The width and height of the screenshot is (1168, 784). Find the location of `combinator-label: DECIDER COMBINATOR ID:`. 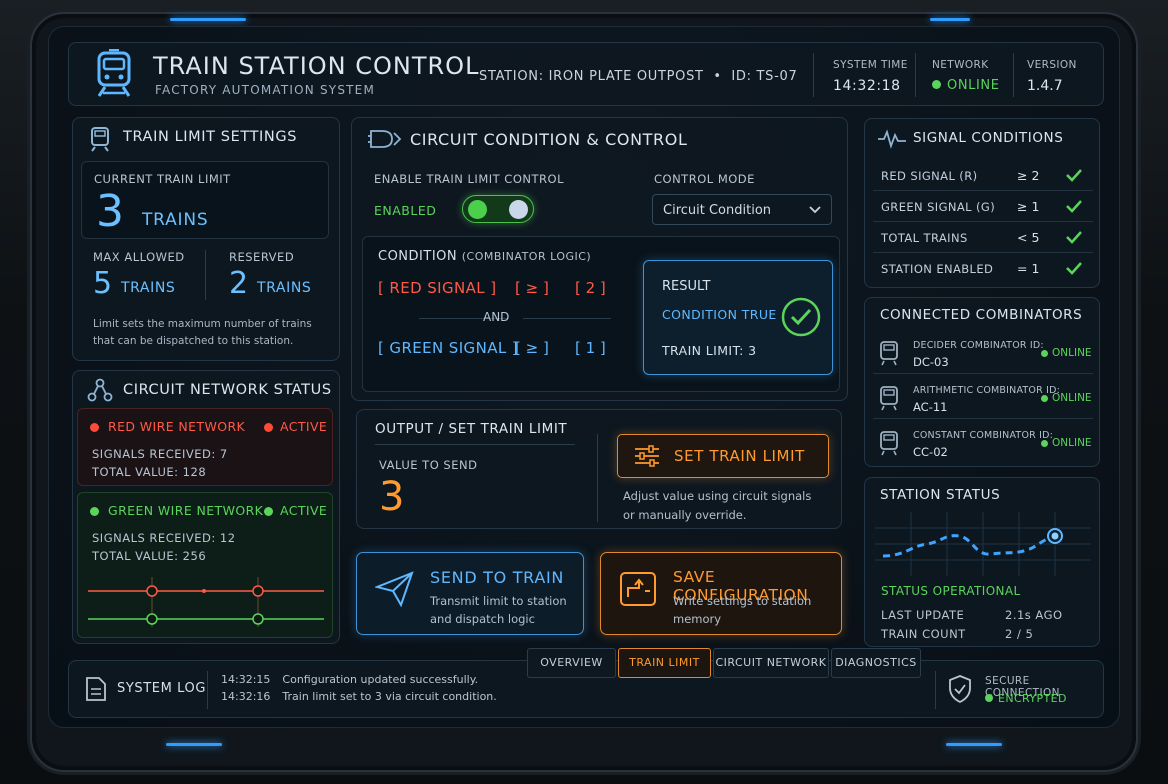

combinator-label: DECIDER COMBINATOR ID: is located at coordinates (978, 345).